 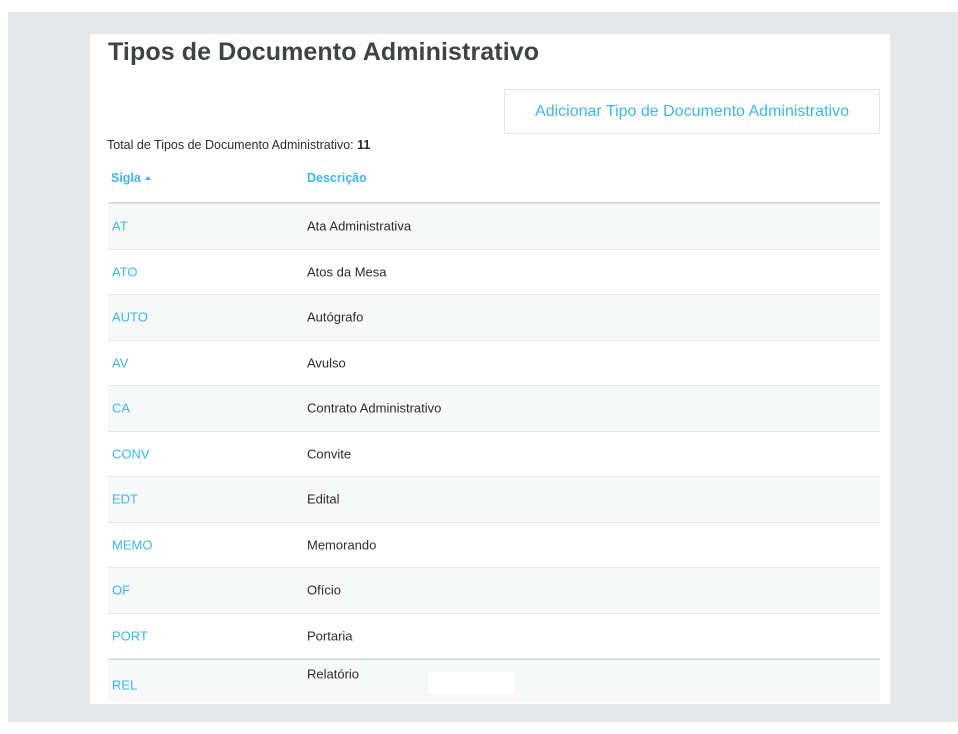 I want to click on sigla-link: AUTO, so click(x=130, y=317).